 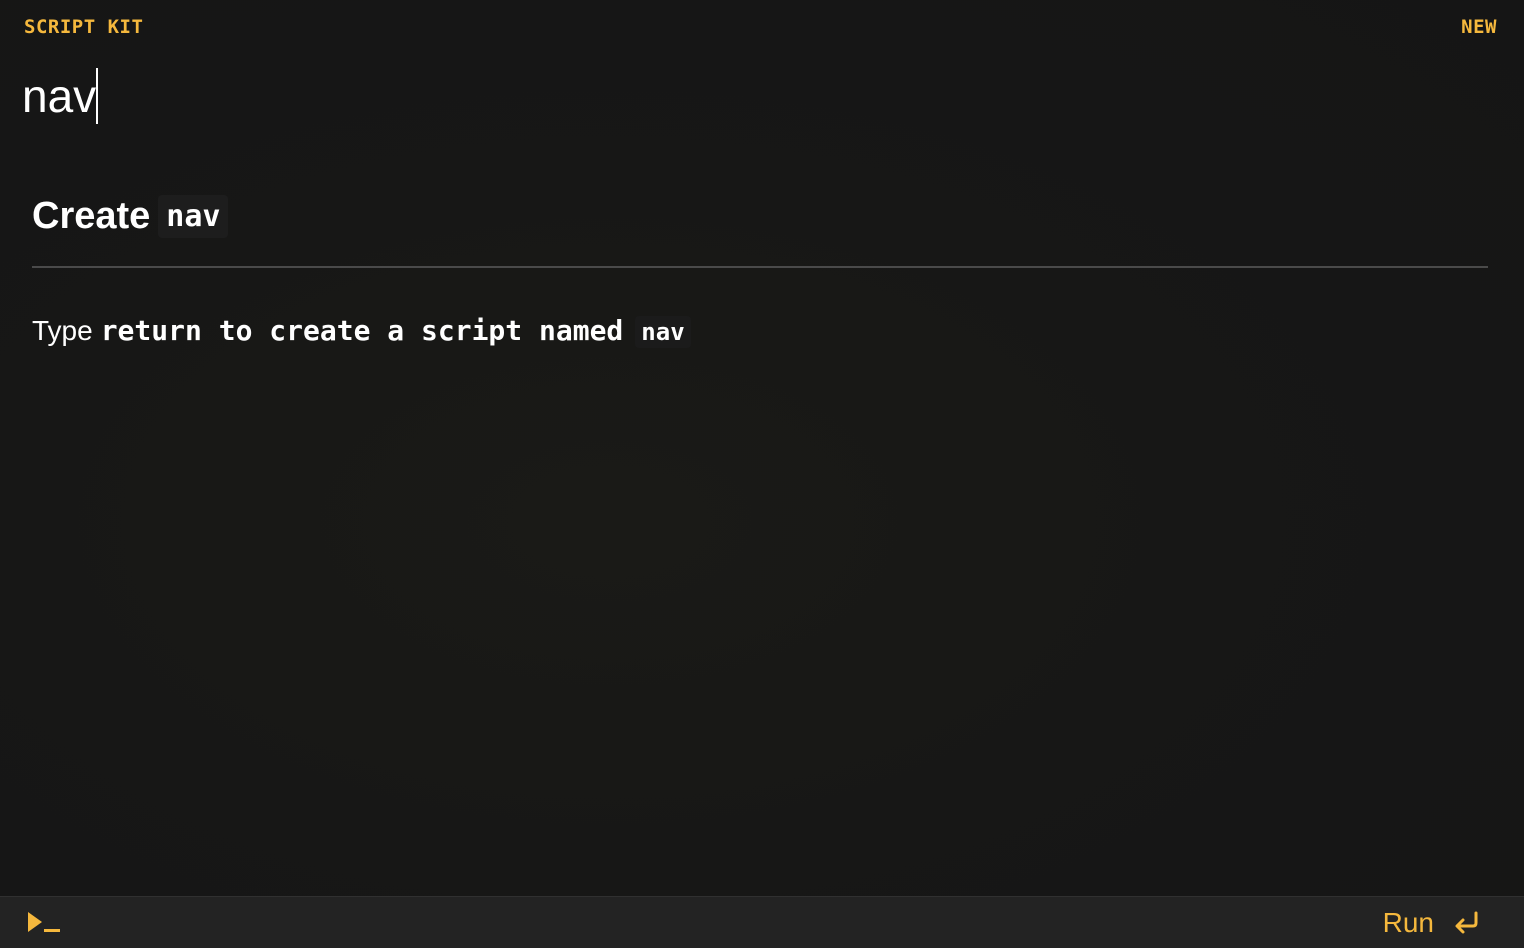 I want to click on heading-script-name: nav, so click(x=193, y=216).